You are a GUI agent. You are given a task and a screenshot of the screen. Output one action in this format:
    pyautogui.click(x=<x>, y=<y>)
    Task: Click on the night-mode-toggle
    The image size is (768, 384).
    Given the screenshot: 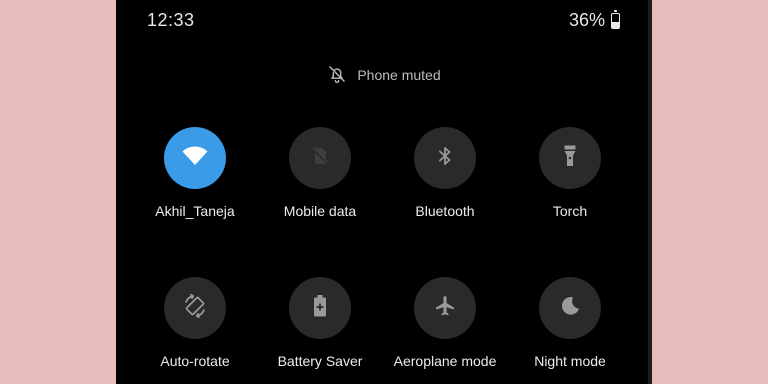 What is the action you would take?
    pyautogui.click(x=570, y=308)
    